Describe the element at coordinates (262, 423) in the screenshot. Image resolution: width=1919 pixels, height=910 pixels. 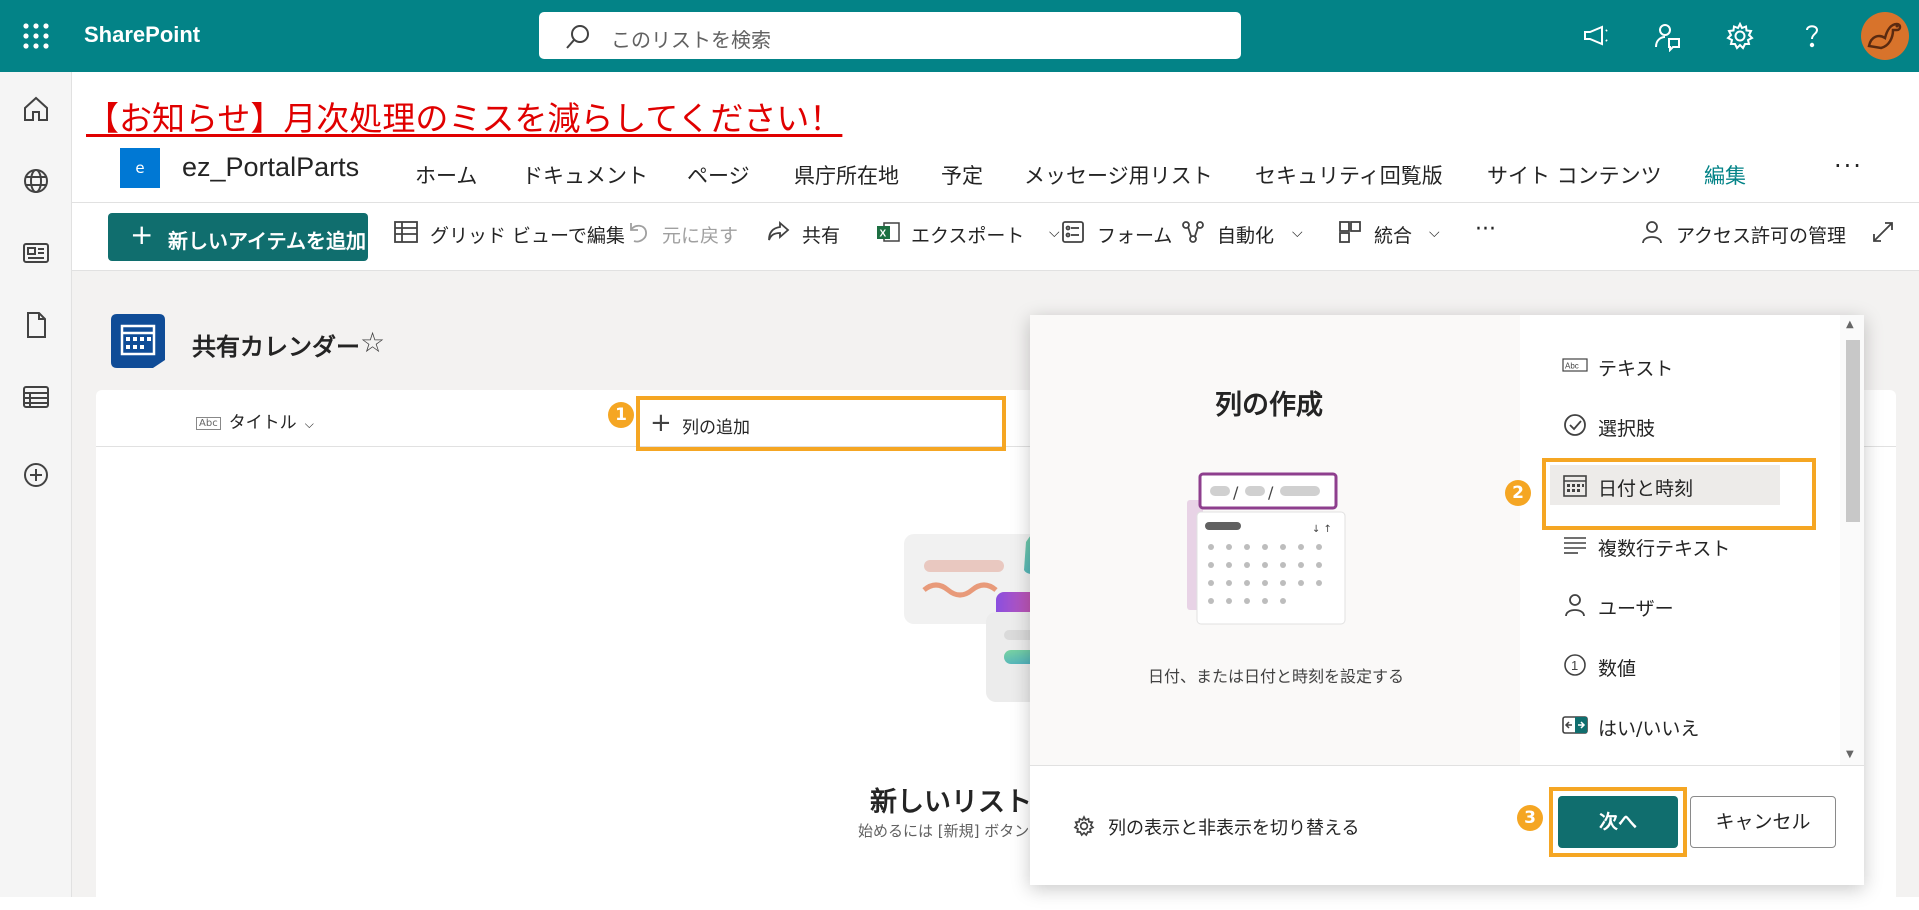
I see `title-column-label: タイトル` at that location.